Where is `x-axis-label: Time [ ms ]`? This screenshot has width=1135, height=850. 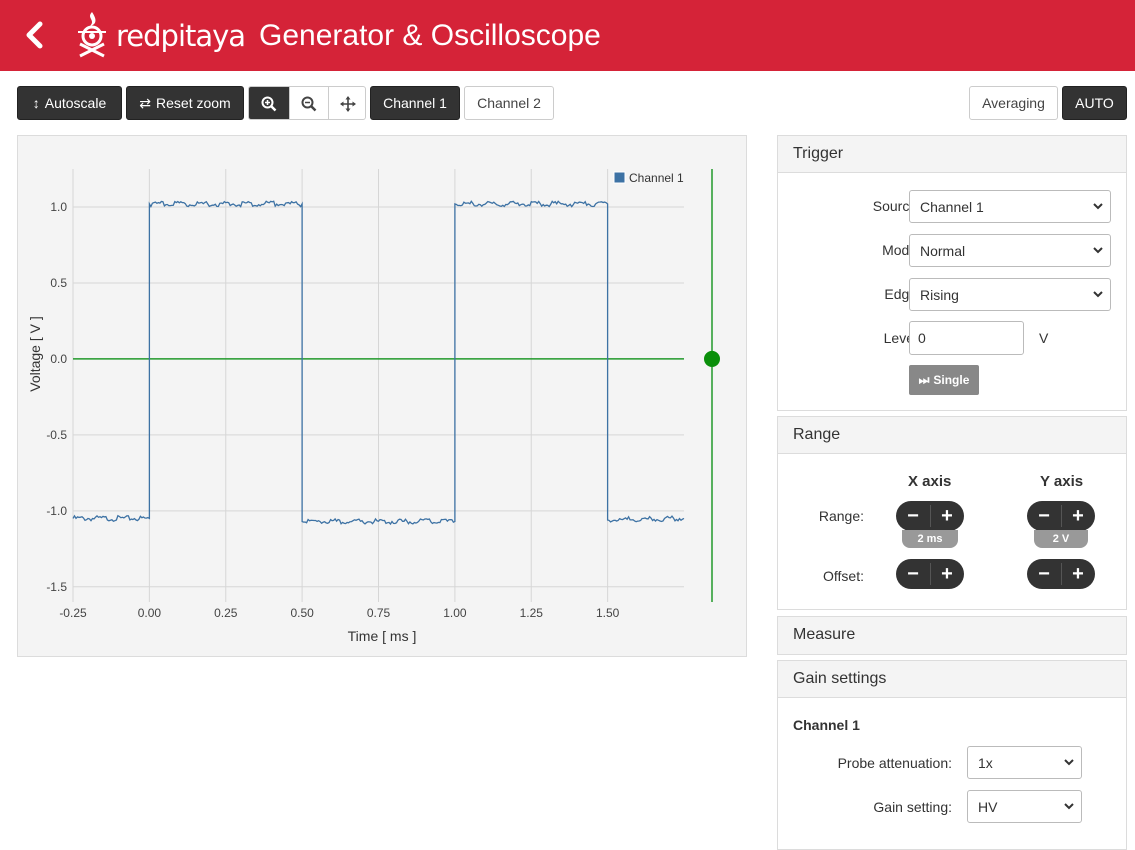
x-axis-label: Time [ ms ] is located at coordinates (382, 636).